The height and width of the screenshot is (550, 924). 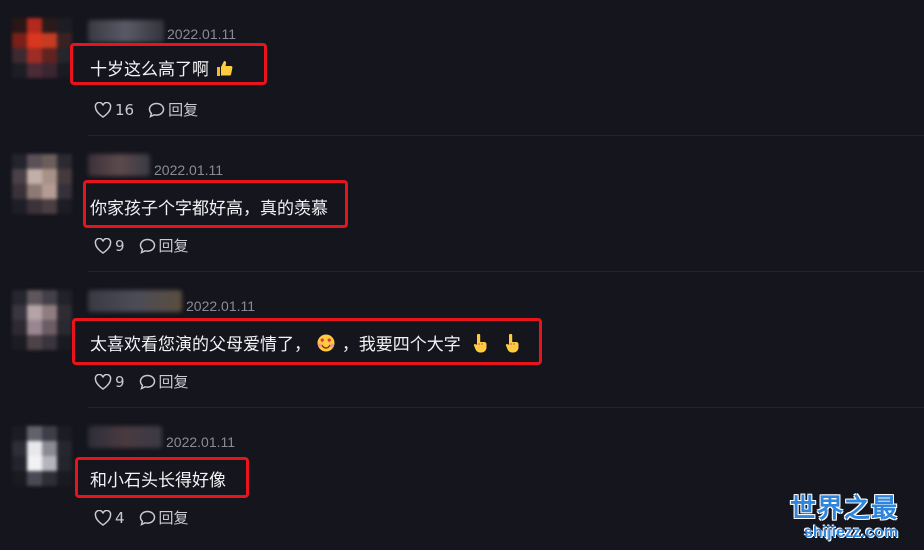 I want to click on comment-text: 你家孩子个字都好高，真的羡慕, so click(x=209, y=209).